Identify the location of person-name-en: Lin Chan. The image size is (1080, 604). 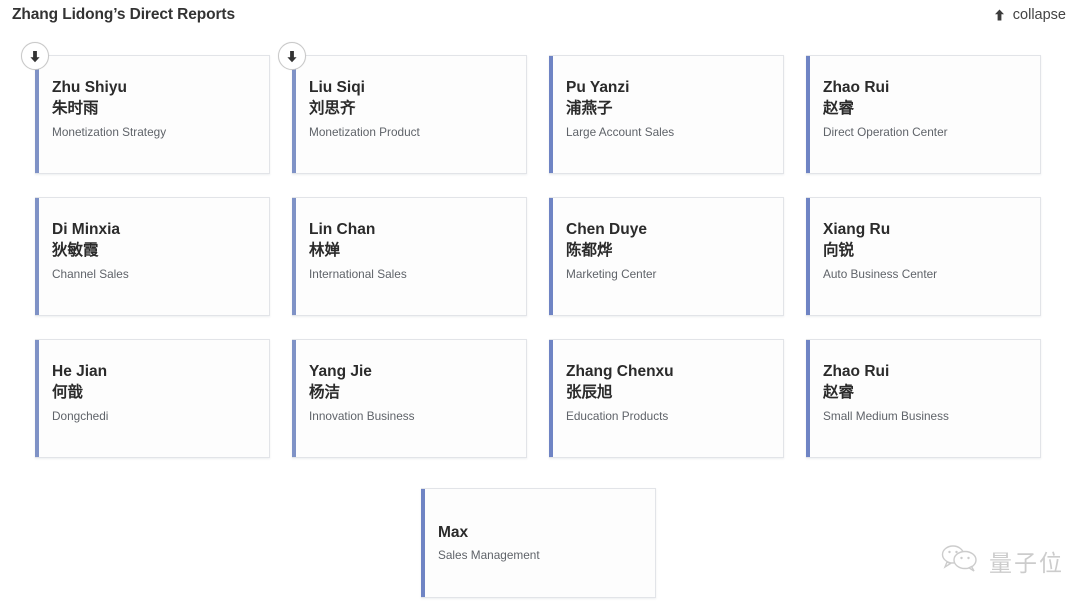
(342, 229).